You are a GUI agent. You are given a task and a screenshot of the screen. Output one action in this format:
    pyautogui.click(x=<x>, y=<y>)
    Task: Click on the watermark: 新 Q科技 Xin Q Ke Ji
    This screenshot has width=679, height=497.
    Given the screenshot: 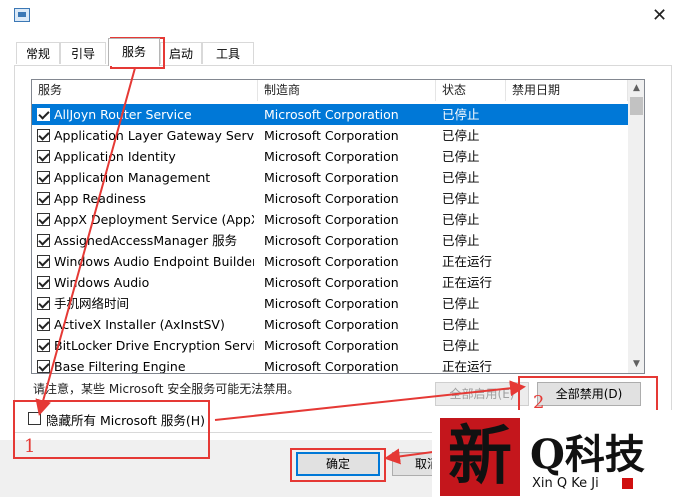 What is the action you would take?
    pyautogui.click(x=555, y=453)
    